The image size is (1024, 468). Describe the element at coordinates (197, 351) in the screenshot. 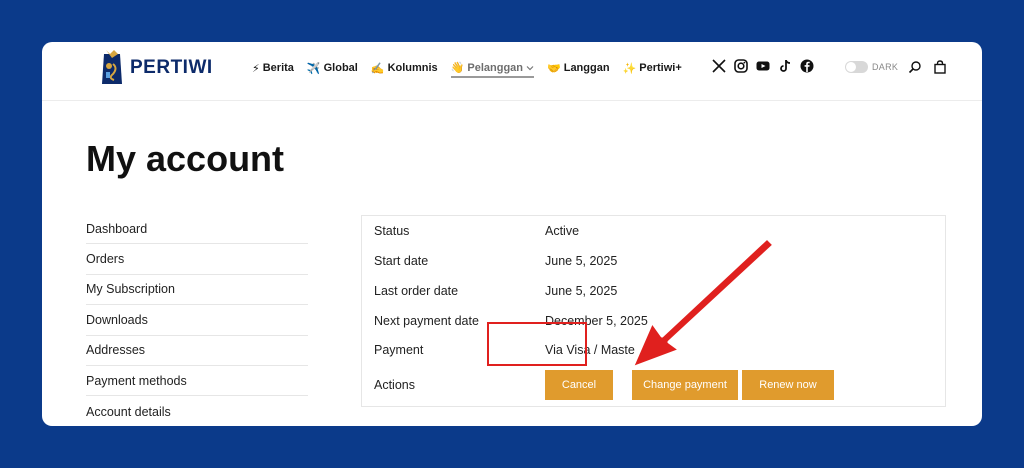

I see `sidebar-item-addresses: Addresses` at that location.